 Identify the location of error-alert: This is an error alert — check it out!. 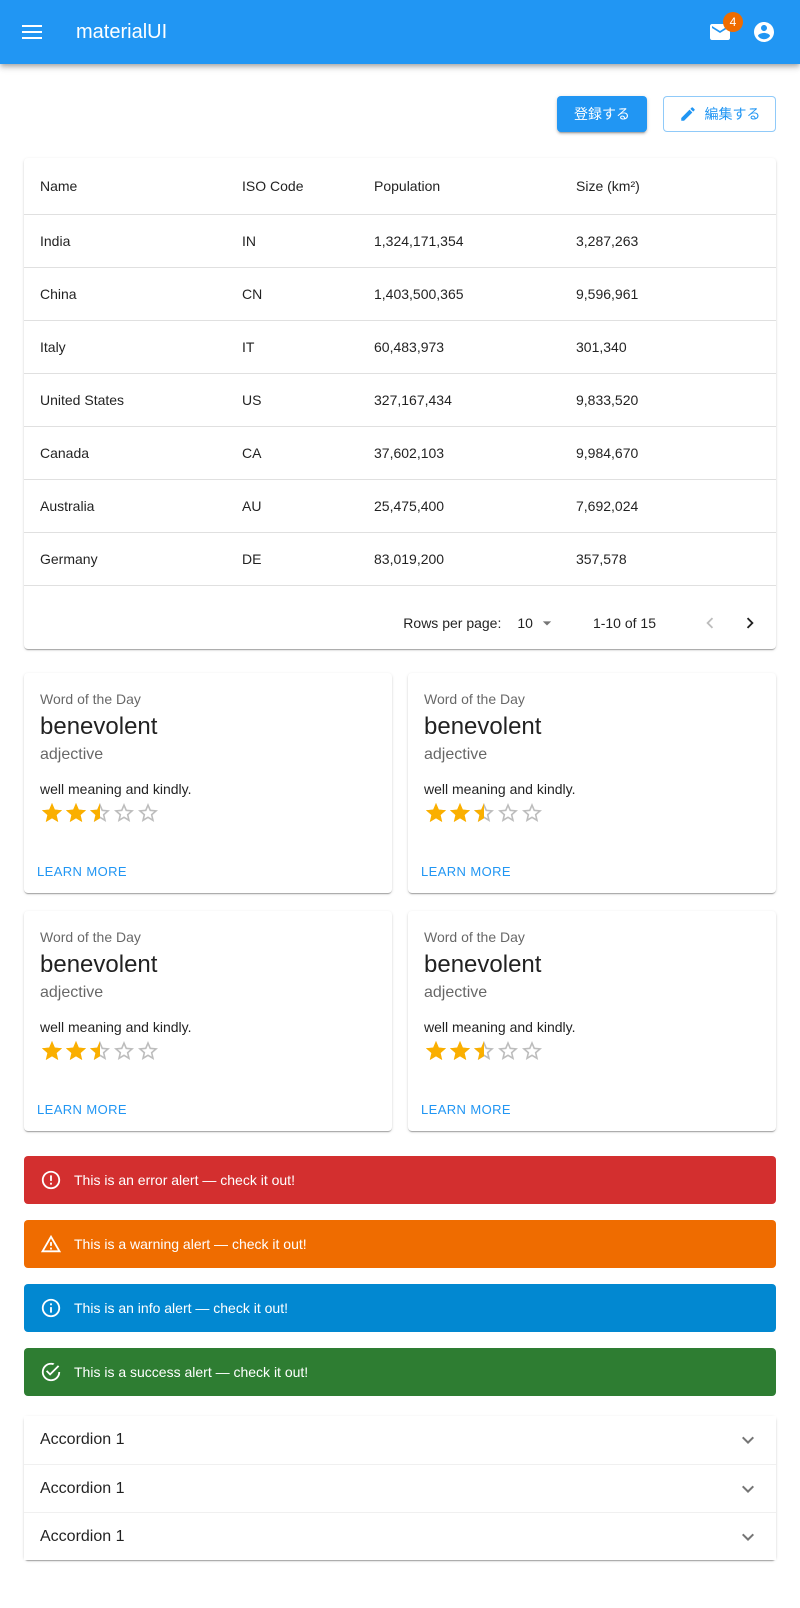
(400, 1180).